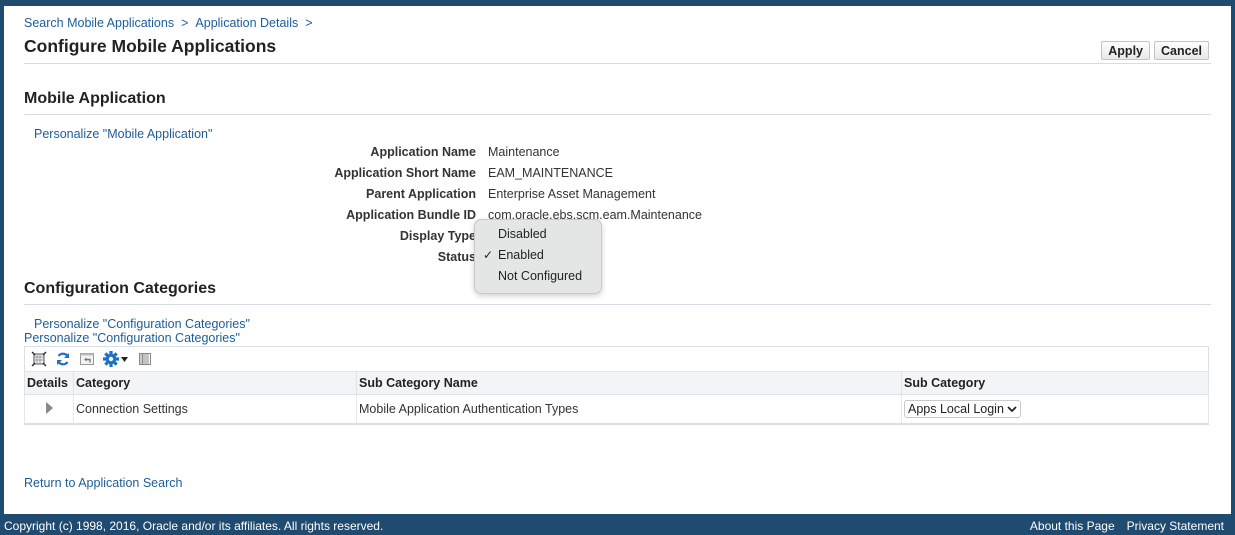  Describe the element at coordinates (629, 383) in the screenshot. I see `column-header-sub-category-name: Sub Category Name` at that location.